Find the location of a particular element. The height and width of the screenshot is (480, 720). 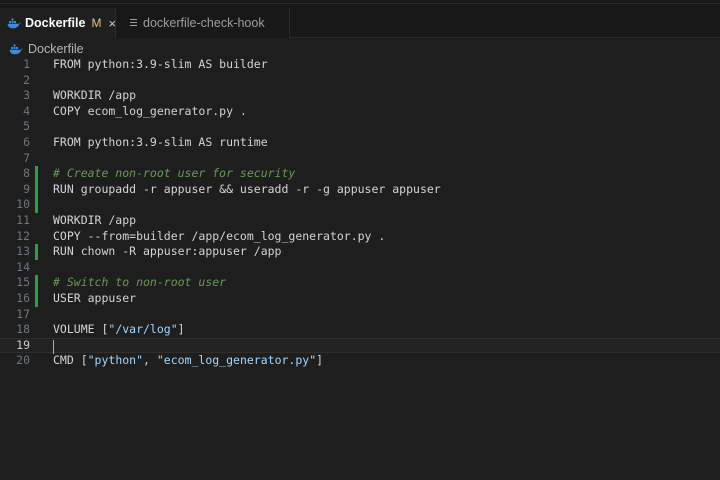

tab-dockerfile: Dockerfile M × is located at coordinates (58, 23).